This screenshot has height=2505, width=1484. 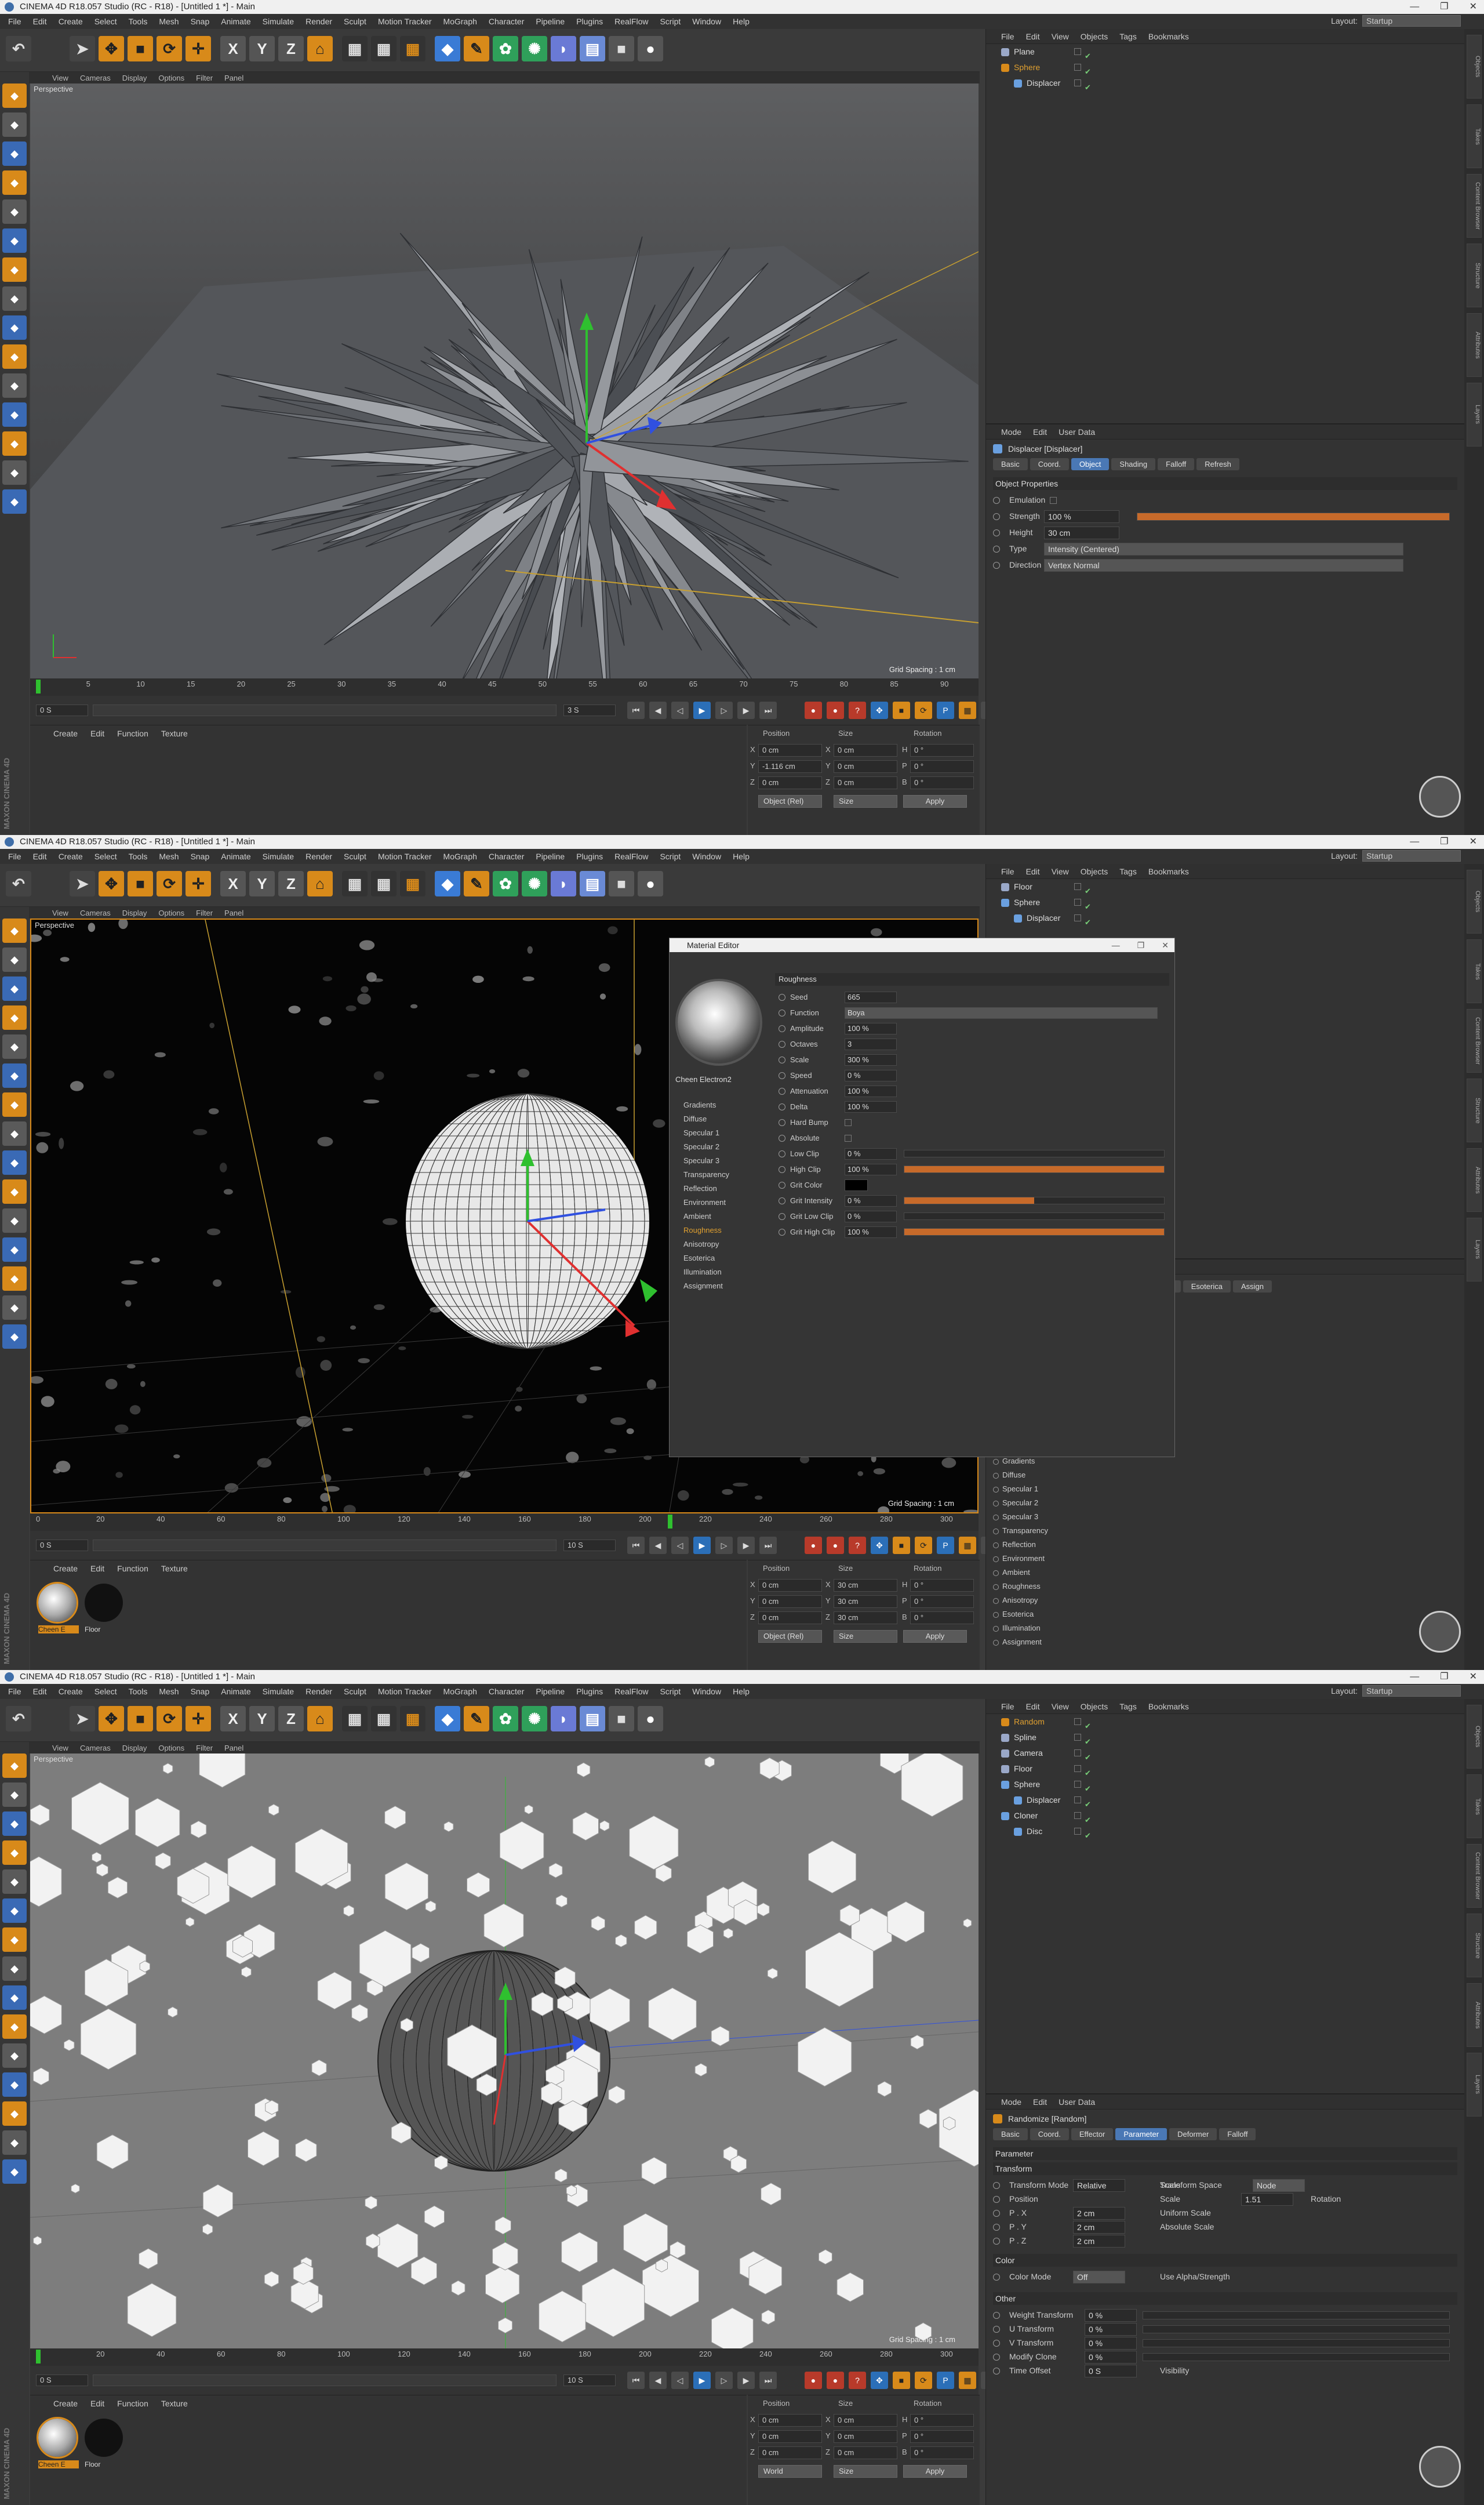 I want to click on scale-icon: ■, so click(x=141, y=1719).